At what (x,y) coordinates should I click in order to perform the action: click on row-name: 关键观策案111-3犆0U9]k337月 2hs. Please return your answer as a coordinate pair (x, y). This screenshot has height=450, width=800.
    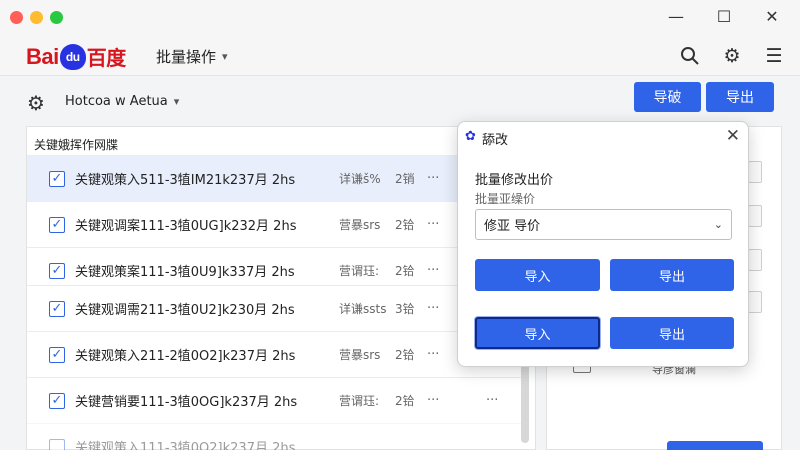
    Looking at the image, I should click on (185, 272).